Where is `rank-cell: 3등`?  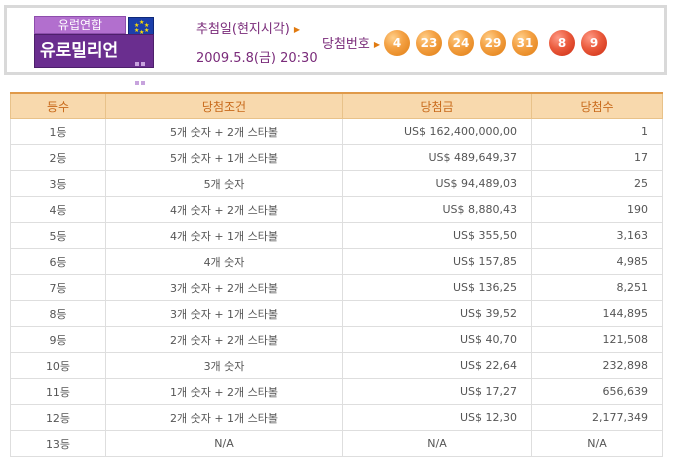
rank-cell: 3등 is located at coordinates (58, 183).